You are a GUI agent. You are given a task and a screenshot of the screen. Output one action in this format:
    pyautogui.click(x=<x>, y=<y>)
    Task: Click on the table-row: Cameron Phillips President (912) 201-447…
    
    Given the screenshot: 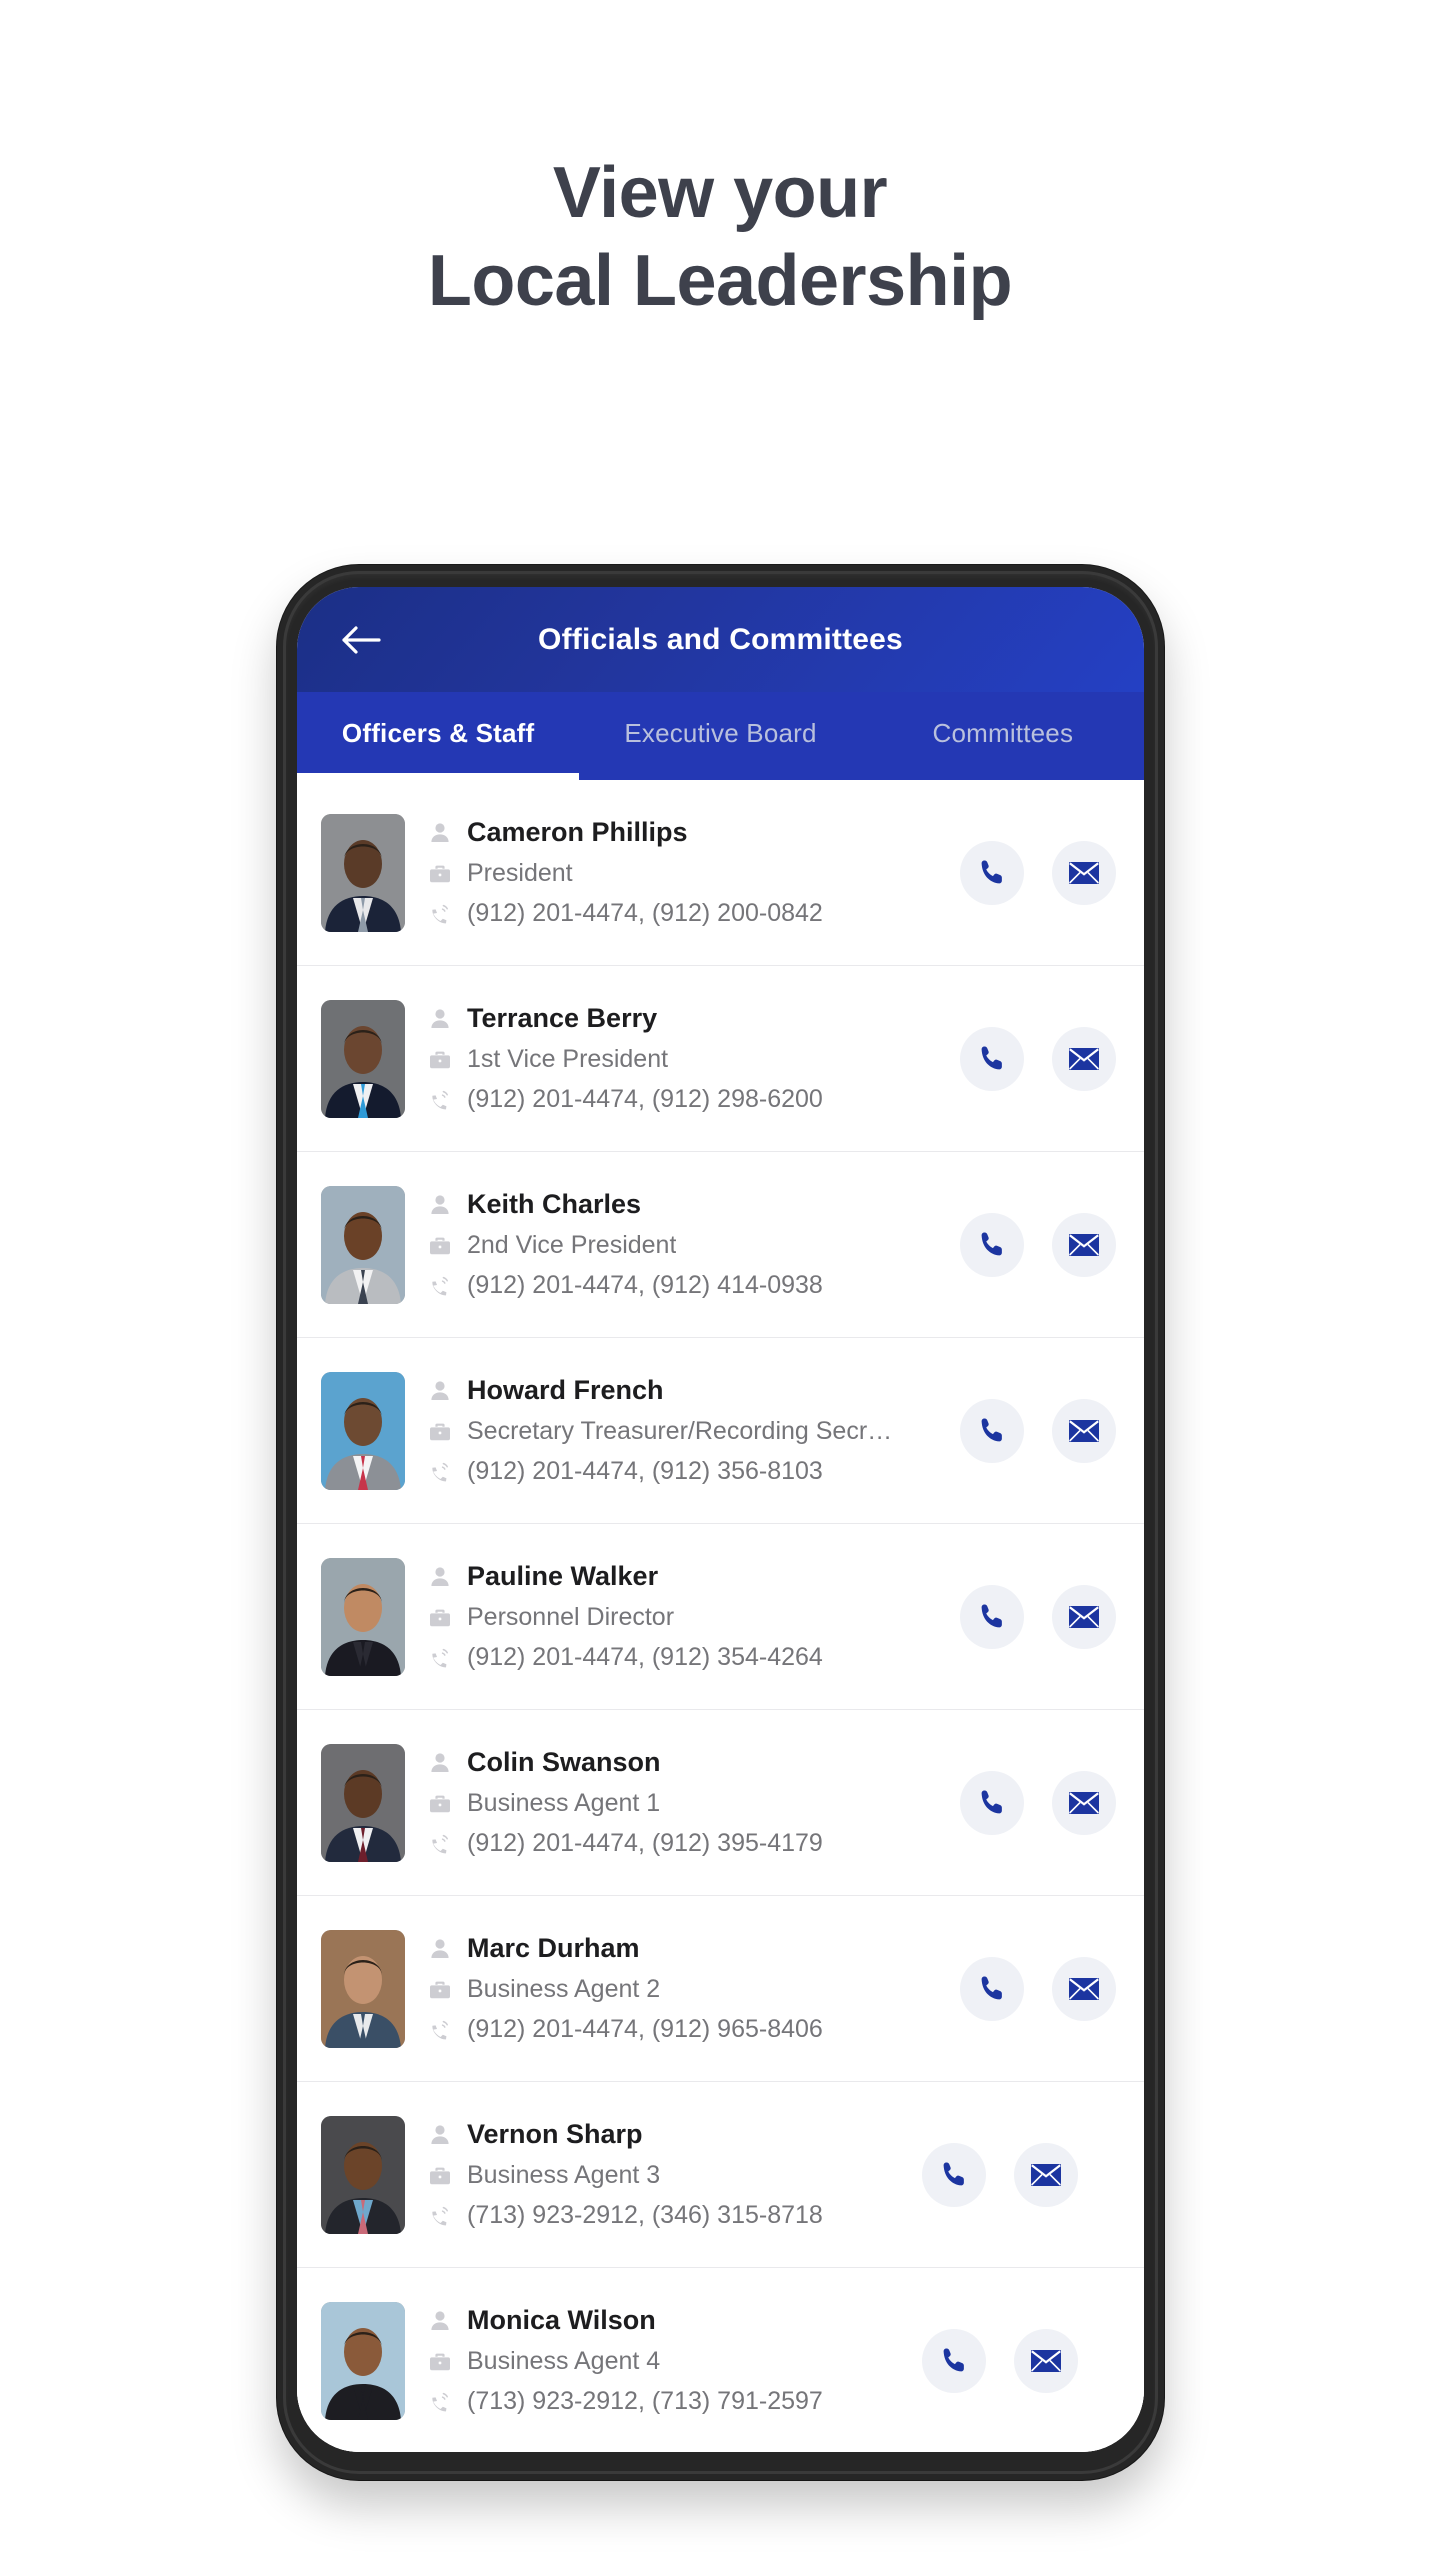 What is the action you would take?
    pyautogui.click(x=720, y=873)
    